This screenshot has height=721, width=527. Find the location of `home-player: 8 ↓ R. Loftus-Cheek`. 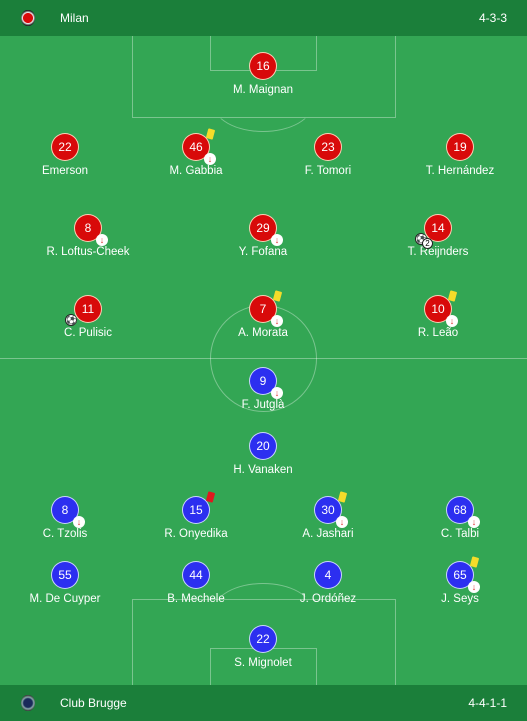

home-player: 8 ↓ R. Loftus-Cheek is located at coordinates (88, 236).